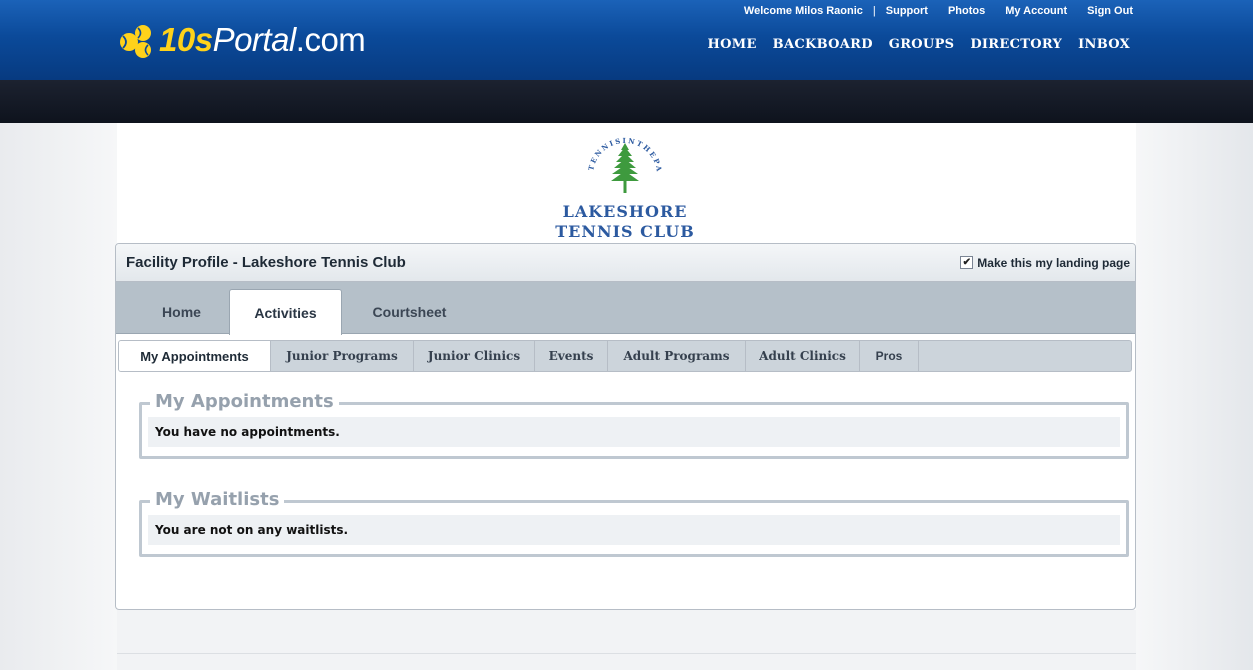 This screenshot has width=1253, height=670. I want to click on sign-out-link: Sign Out, so click(1110, 11).